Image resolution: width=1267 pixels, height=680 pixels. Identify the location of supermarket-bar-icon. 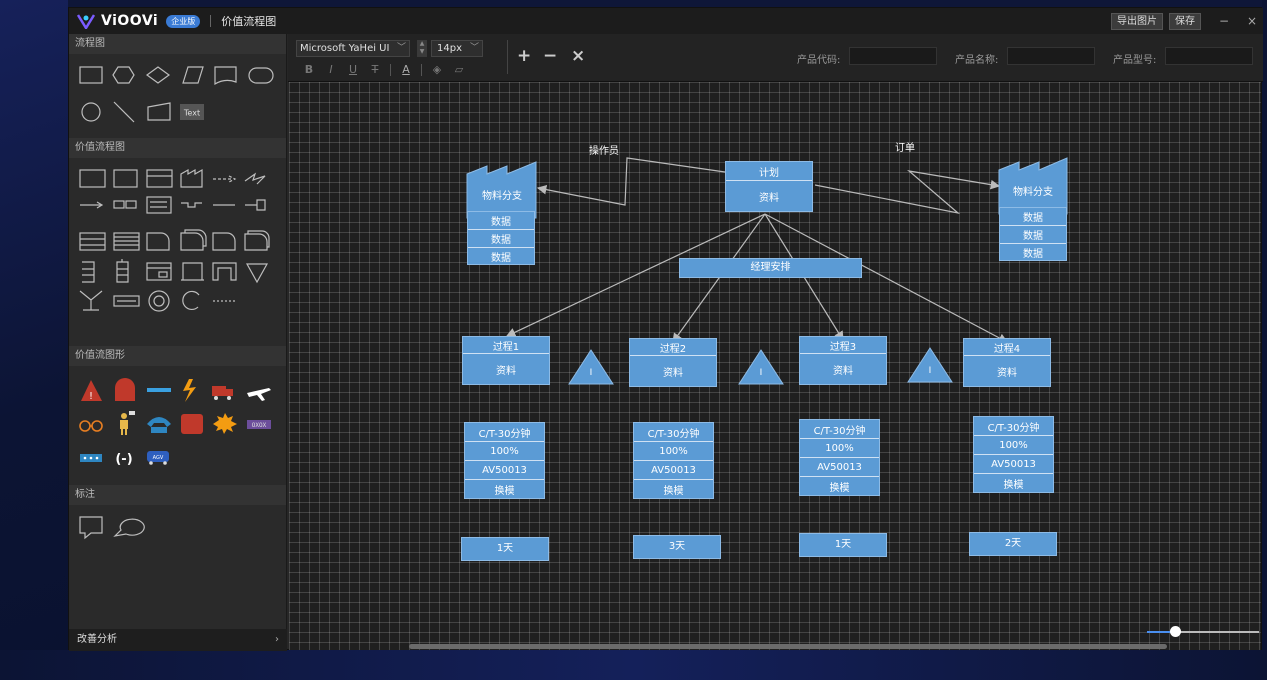
(159, 390).